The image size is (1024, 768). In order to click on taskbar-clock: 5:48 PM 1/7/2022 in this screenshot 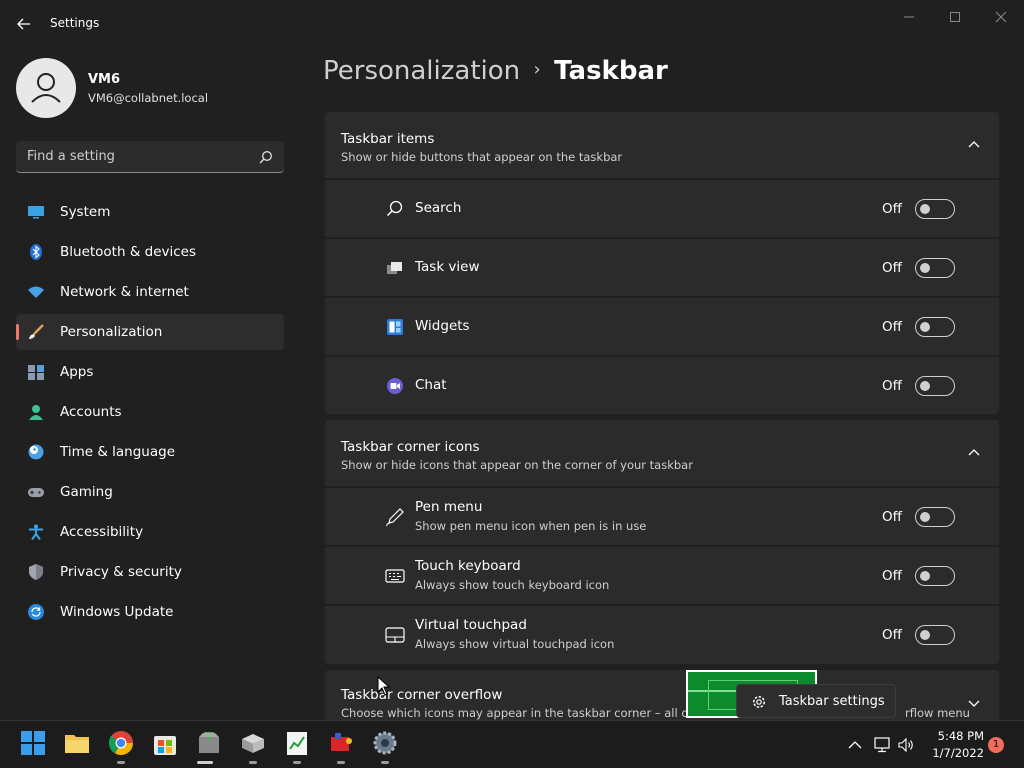, I will do `click(952, 744)`.